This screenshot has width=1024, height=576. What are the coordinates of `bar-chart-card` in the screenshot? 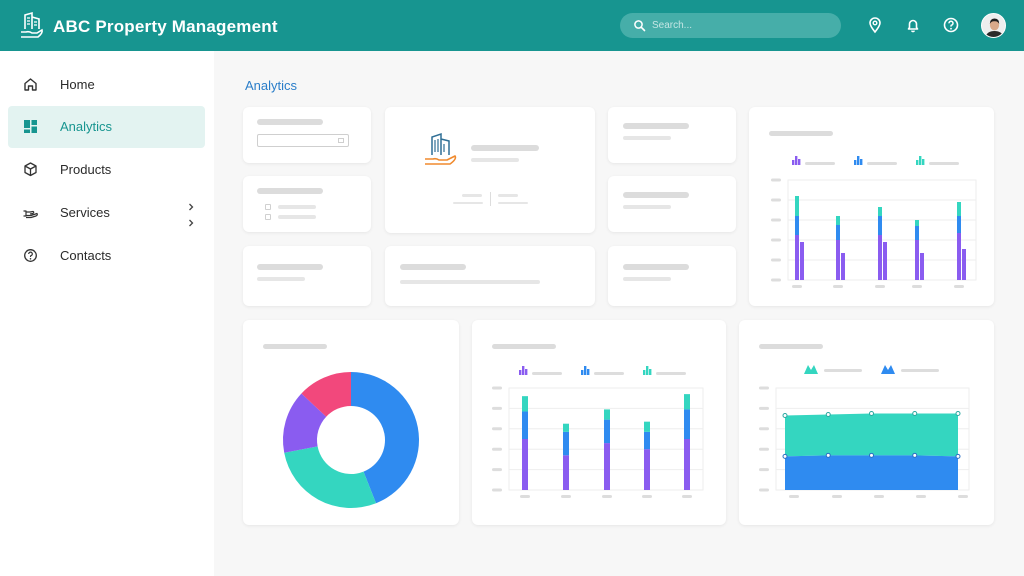 It's located at (871, 206).